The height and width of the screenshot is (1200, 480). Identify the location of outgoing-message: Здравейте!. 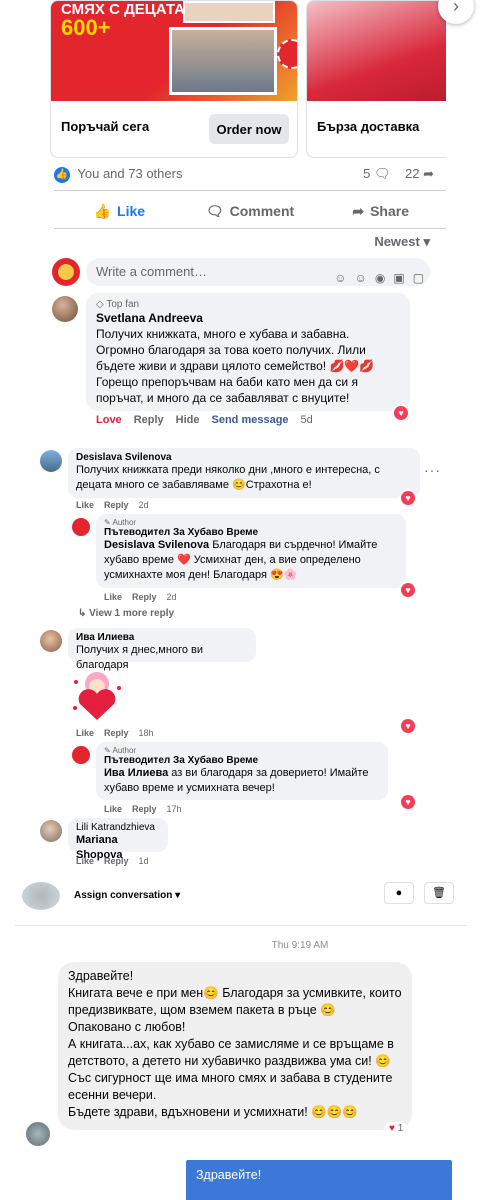
(319, 1180).